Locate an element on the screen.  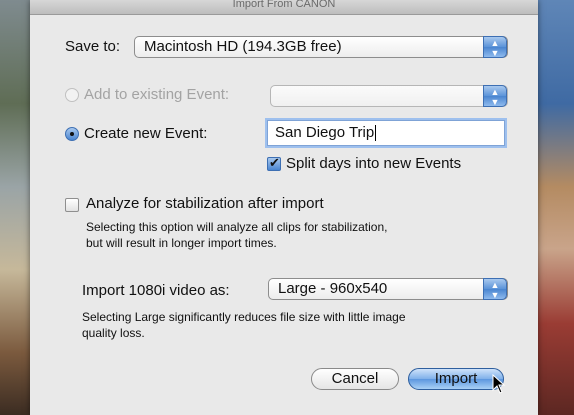
split-days-label: Split days into new Events is located at coordinates (374, 163).